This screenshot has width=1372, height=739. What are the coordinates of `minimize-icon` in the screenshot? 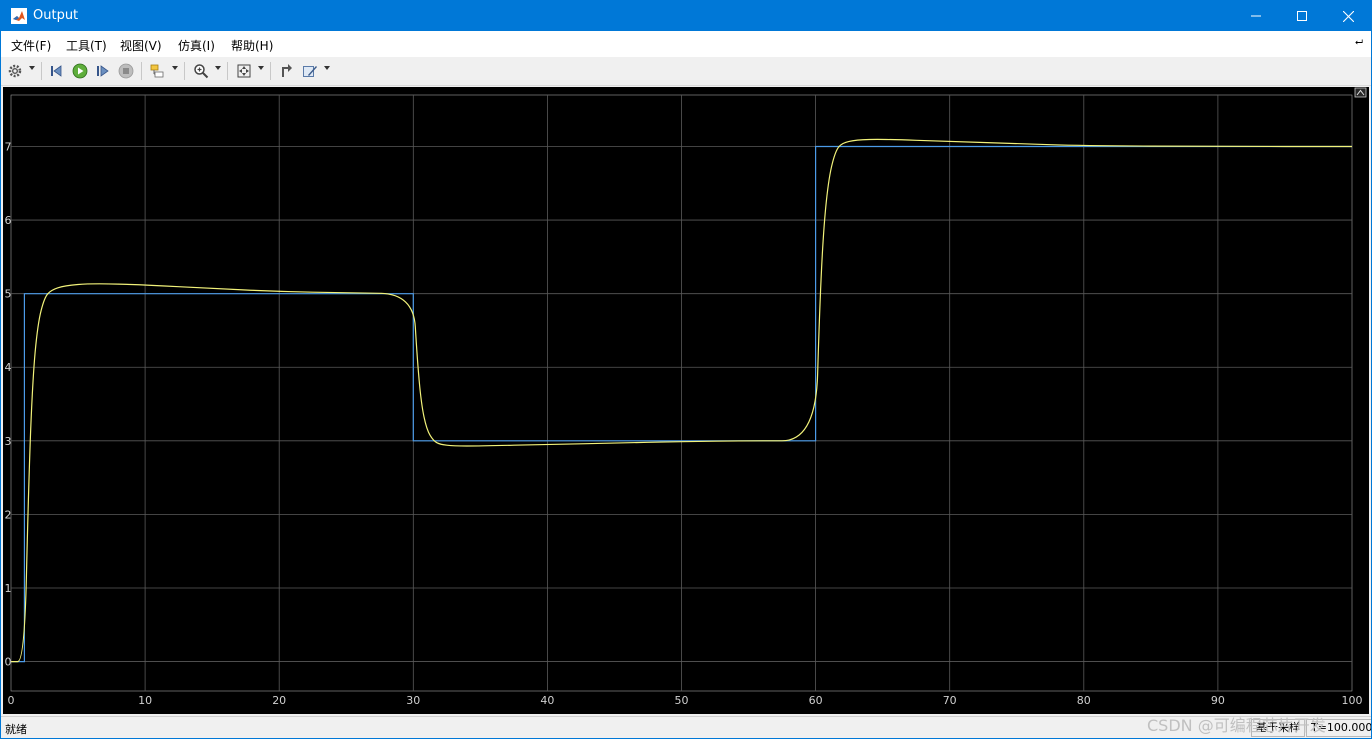 It's located at (1256, 16).